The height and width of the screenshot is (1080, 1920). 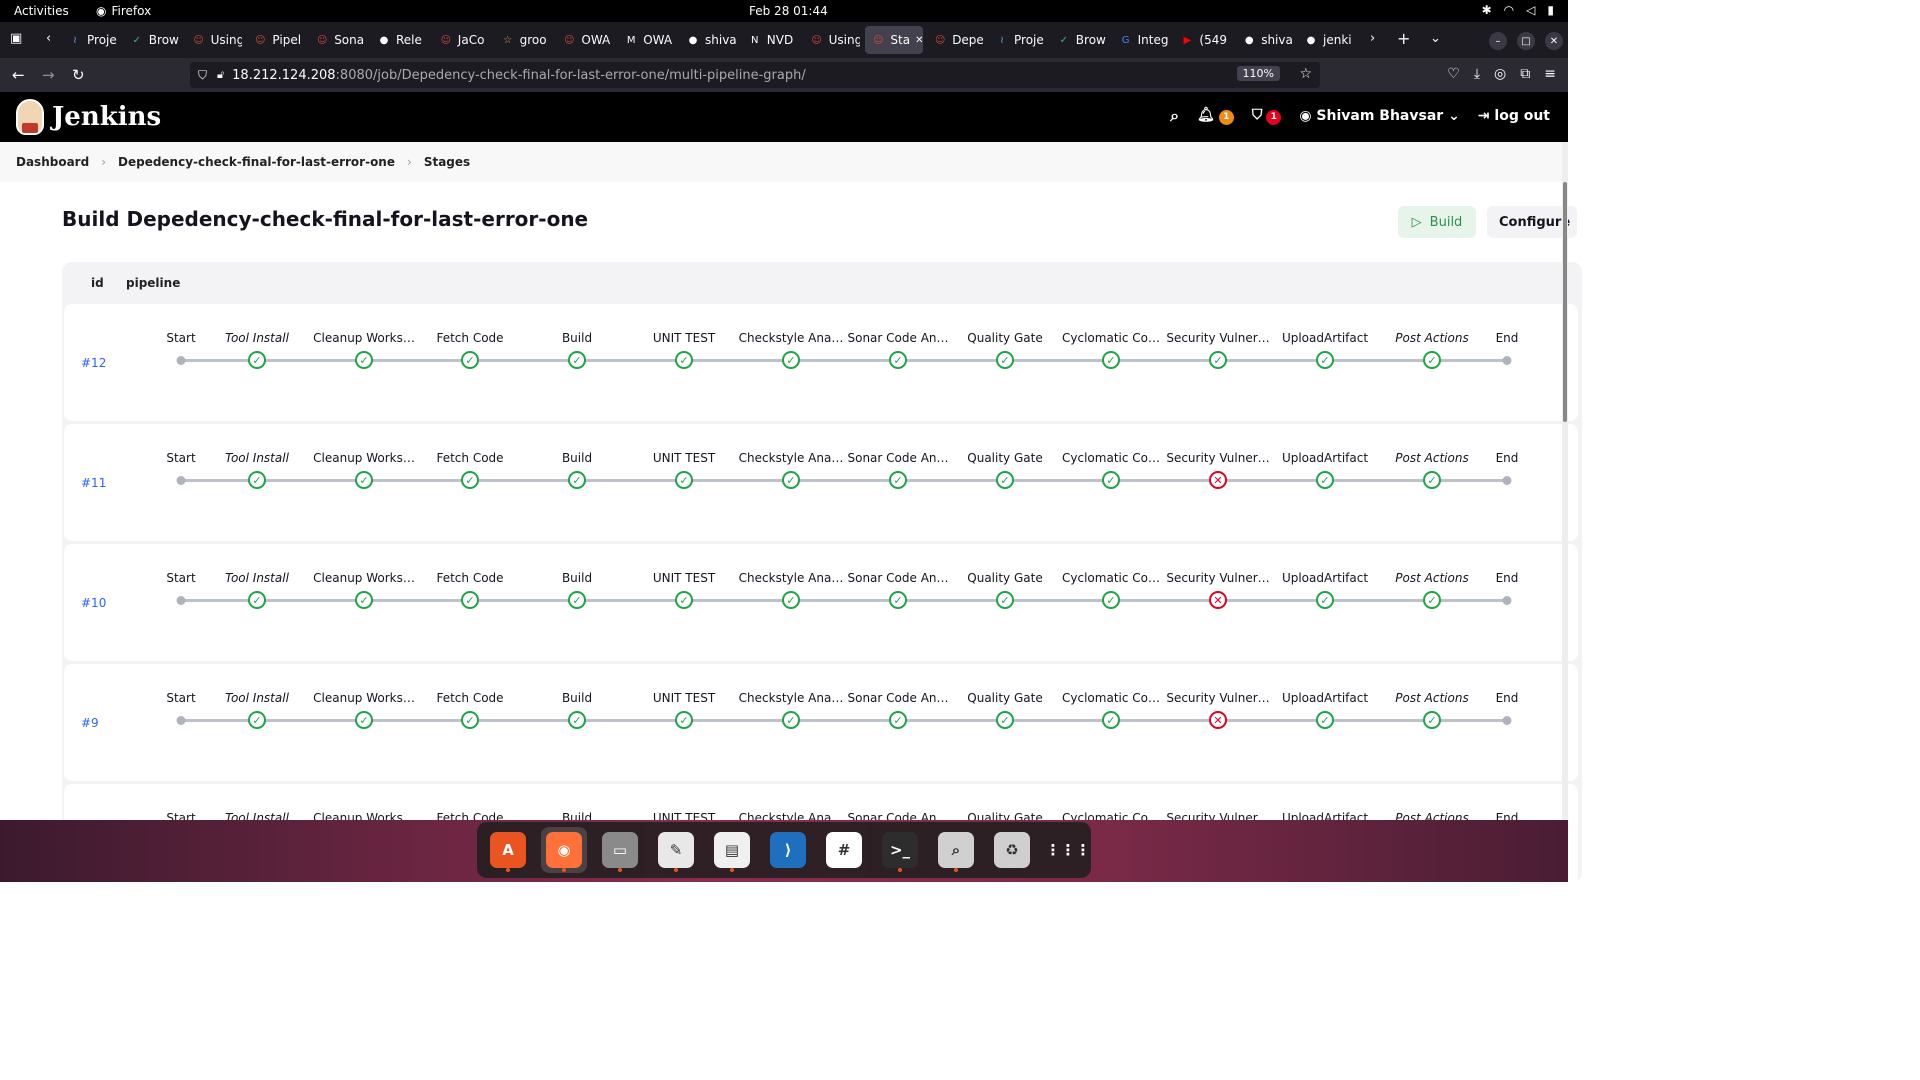 What do you see at coordinates (1526, 41) in the screenshot?
I see `maximize-window-icon: □` at bounding box center [1526, 41].